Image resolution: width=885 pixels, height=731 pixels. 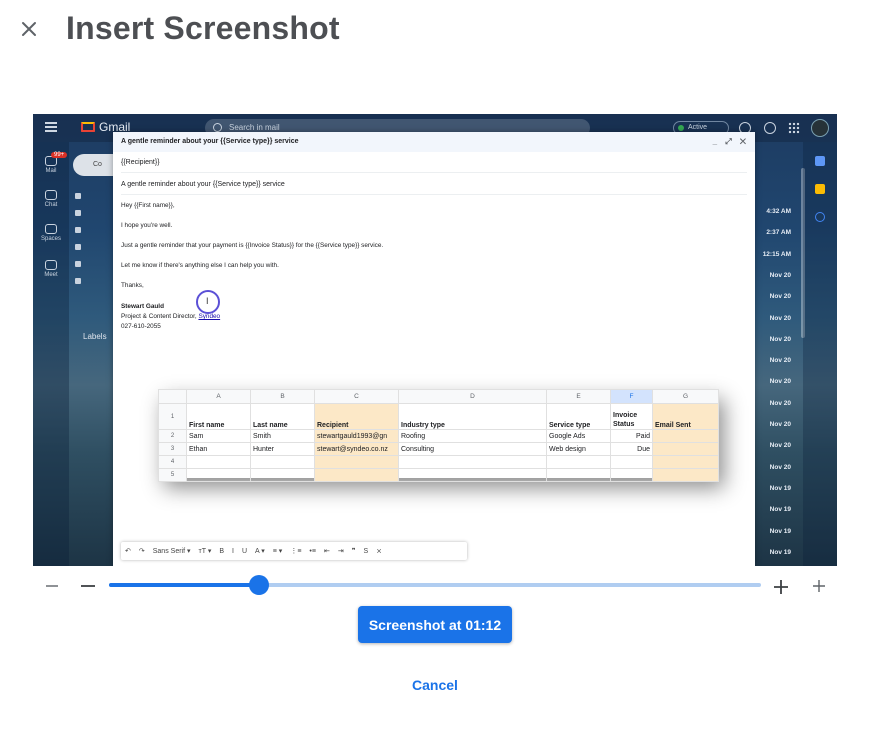 What do you see at coordinates (208, 302) in the screenshot?
I see `mouse-cursor-highlight` at bounding box center [208, 302].